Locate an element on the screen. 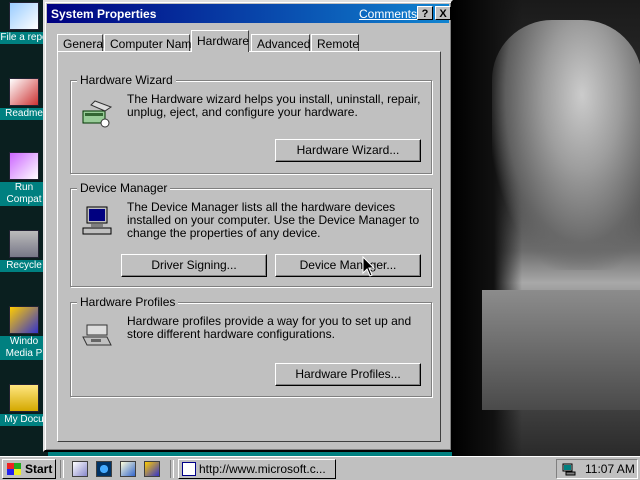 This screenshot has height=480, width=640. tab-computer-name: Computer Name is located at coordinates (151, 43).